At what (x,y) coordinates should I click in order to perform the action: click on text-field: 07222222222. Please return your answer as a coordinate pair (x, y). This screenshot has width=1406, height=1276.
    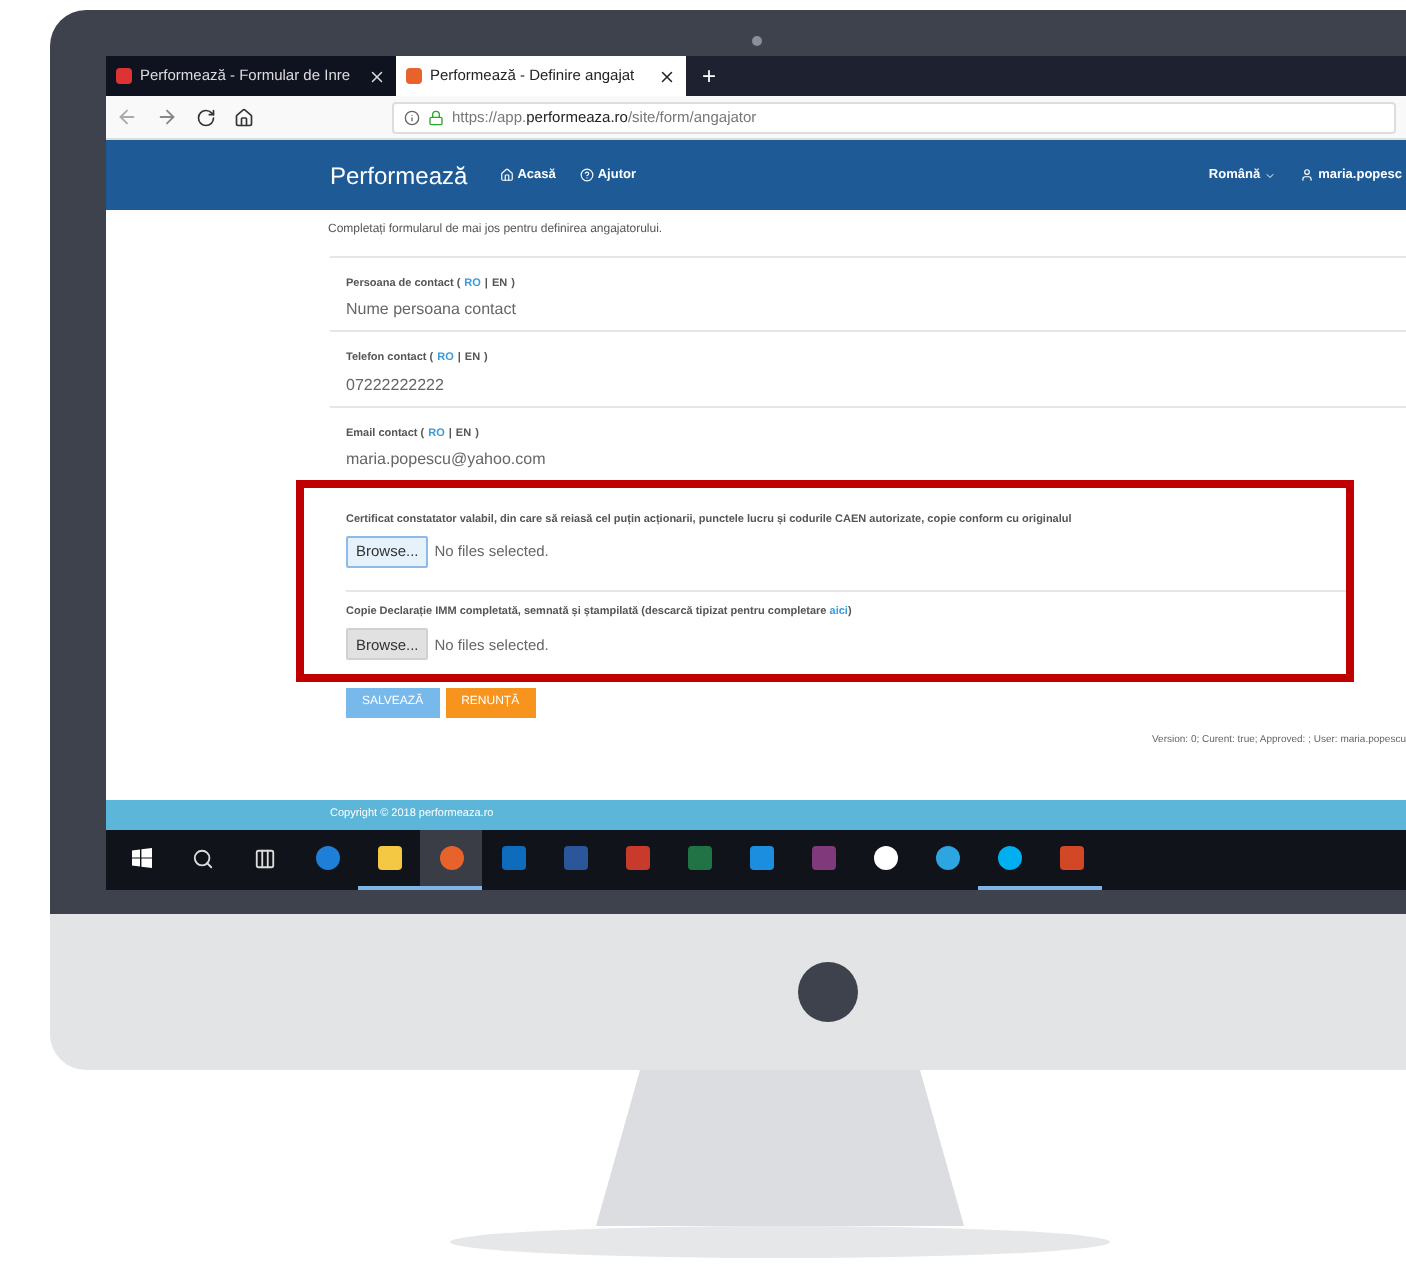
    Looking at the image, I should click on (876, 385).